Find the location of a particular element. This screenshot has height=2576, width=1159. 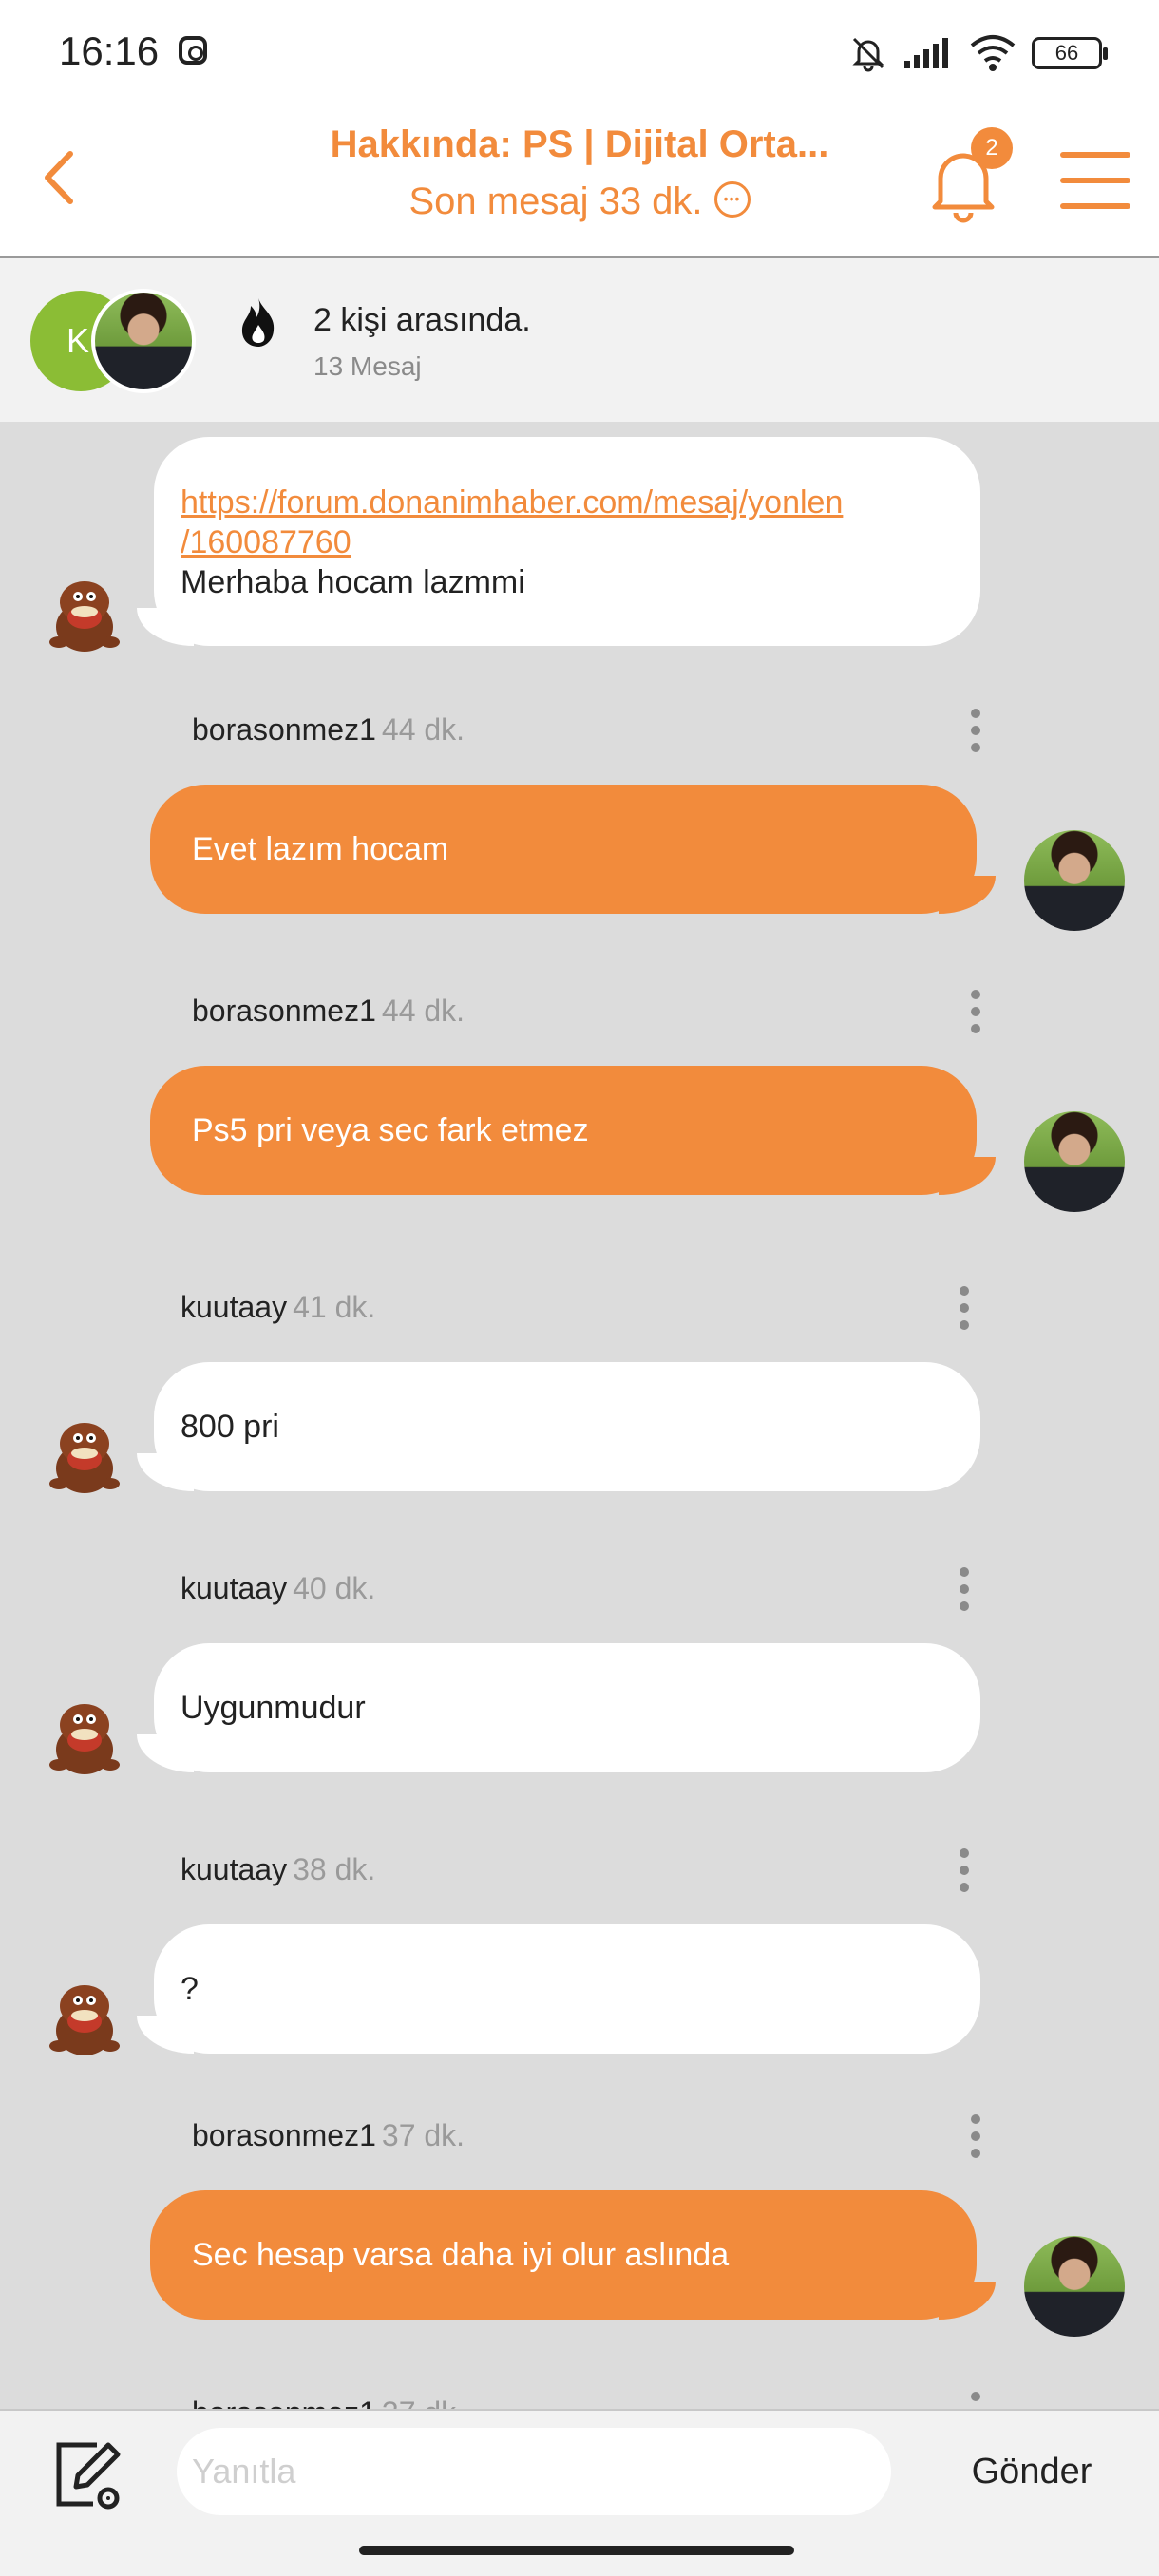

status-icons: 66 is located at coordinates (978, 53).